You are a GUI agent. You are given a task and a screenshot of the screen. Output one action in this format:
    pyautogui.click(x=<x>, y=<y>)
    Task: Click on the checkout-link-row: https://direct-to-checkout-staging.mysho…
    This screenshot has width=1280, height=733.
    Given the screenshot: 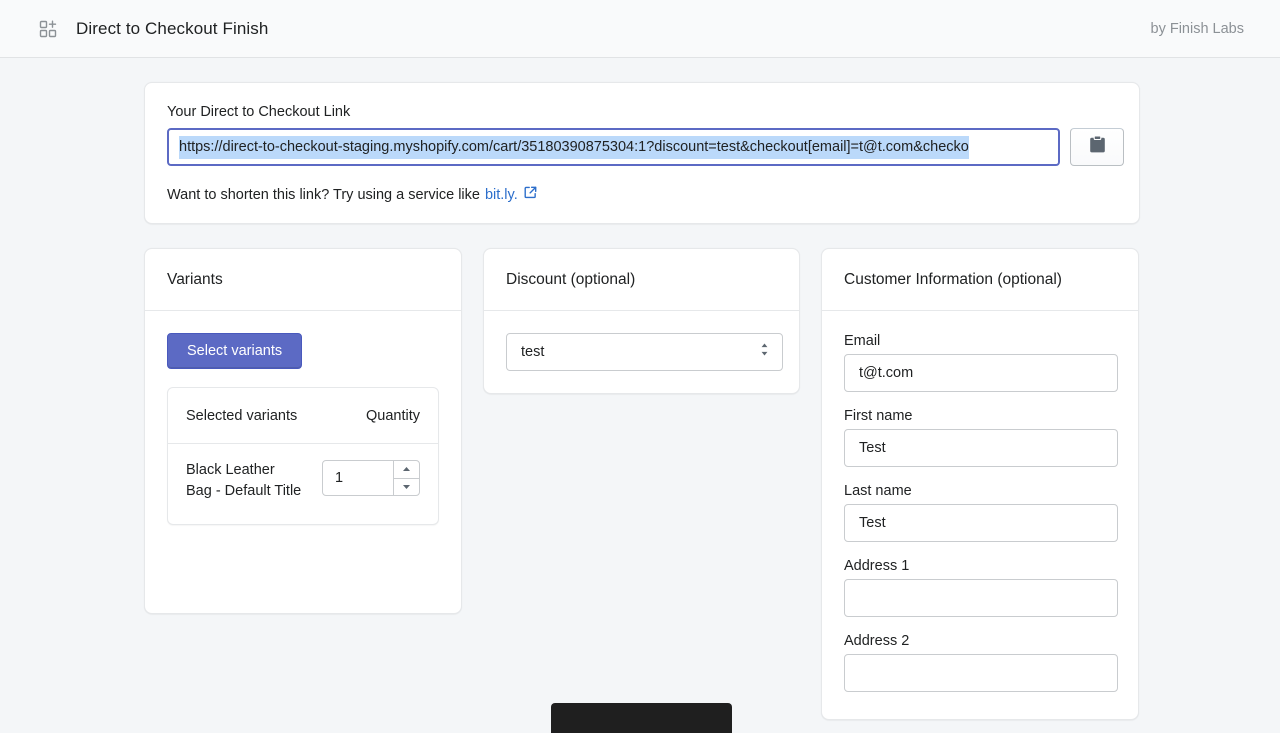 What is the action you would take?
    pyautogui.click(x=645, y=147)
    